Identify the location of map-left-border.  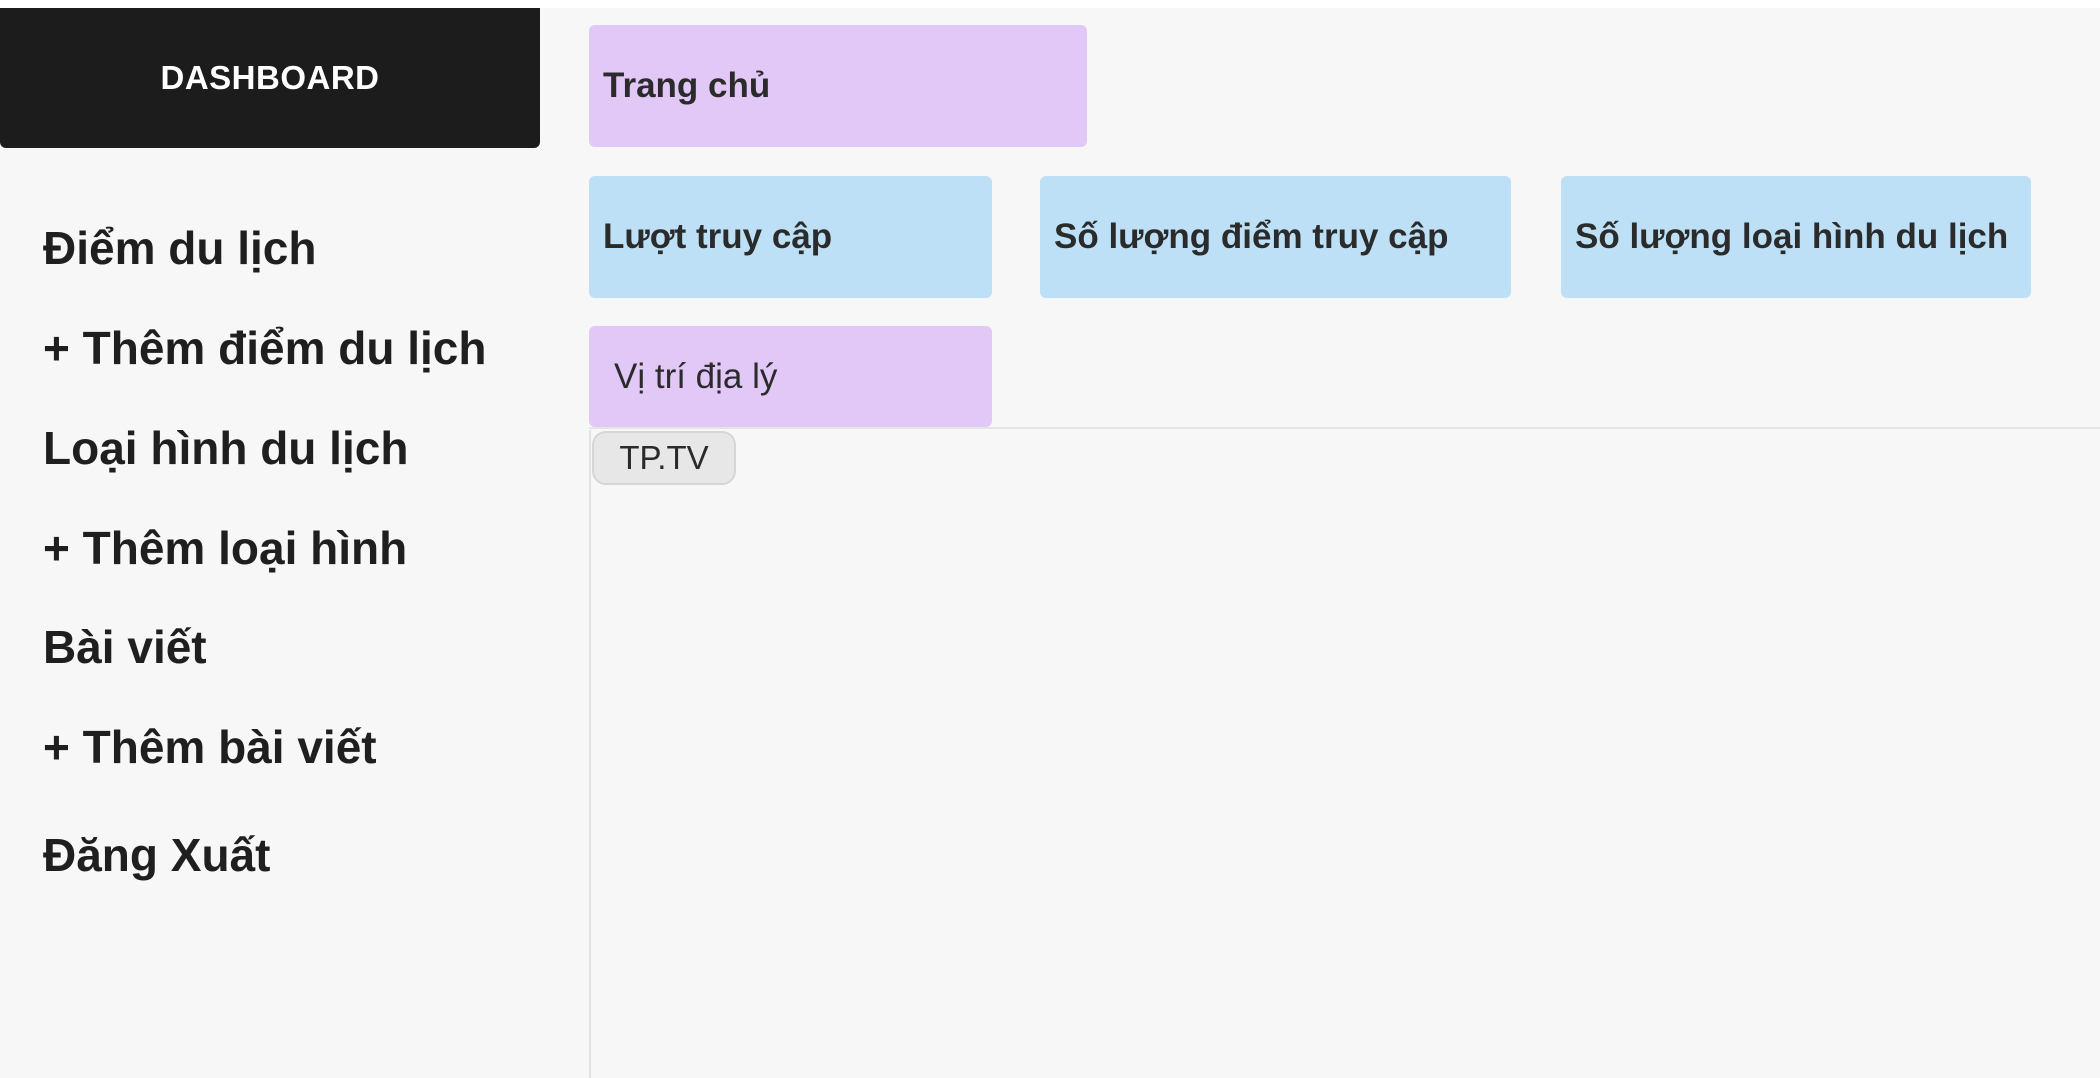
(590, 754).